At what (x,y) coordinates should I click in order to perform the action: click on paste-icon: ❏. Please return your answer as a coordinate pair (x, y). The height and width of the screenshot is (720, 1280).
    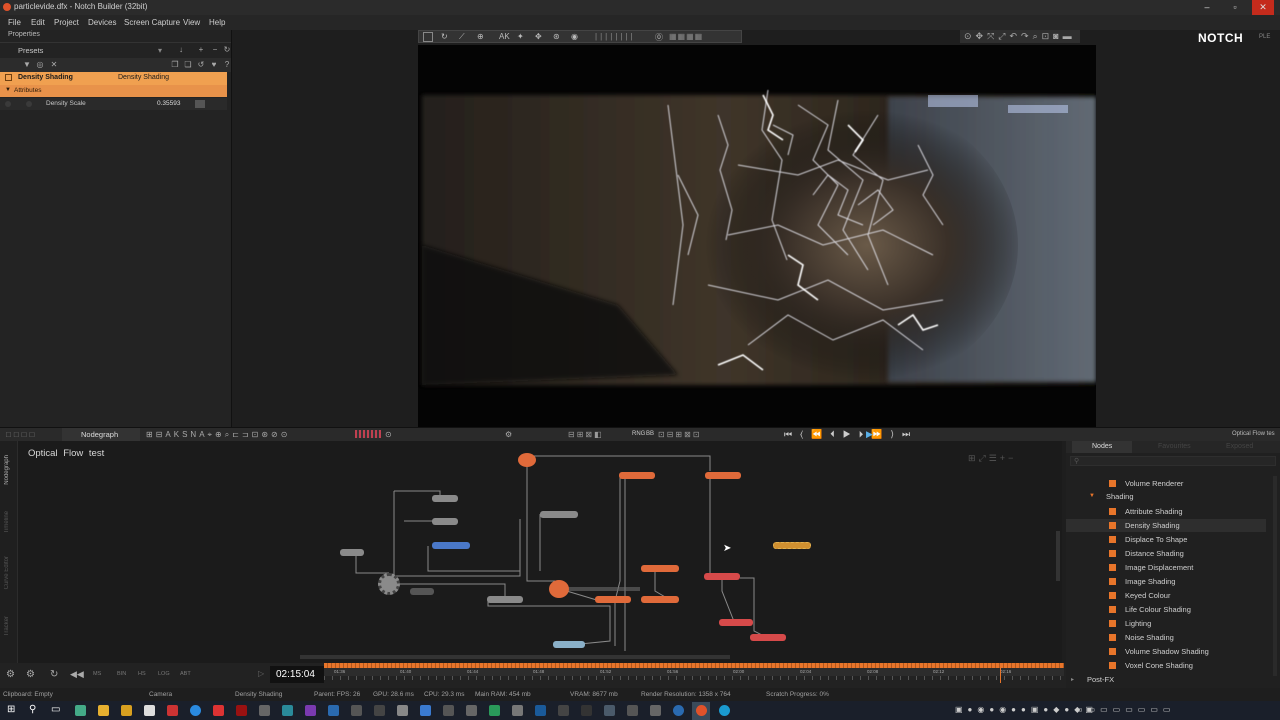
    Looking at the image, I should click on (188, 65).